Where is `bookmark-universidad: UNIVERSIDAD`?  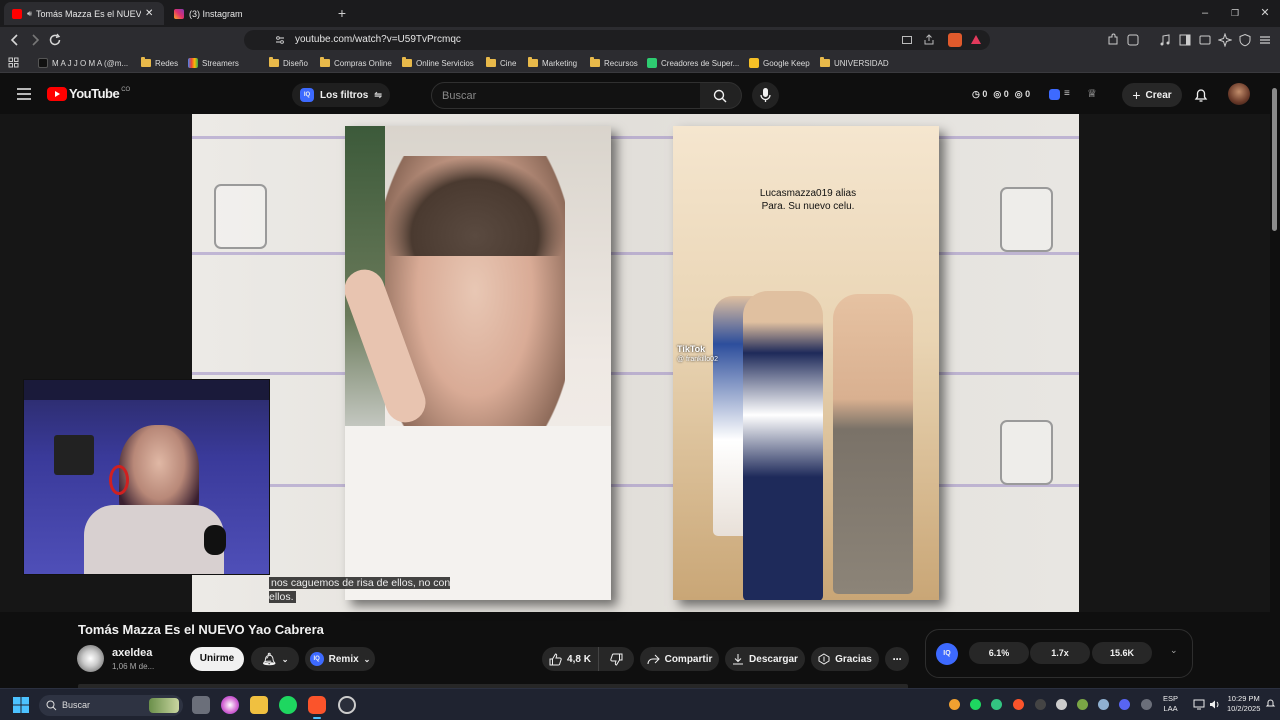 bookmark-universidad: UNIVERSIDAD is located at coordinates (854, 63).